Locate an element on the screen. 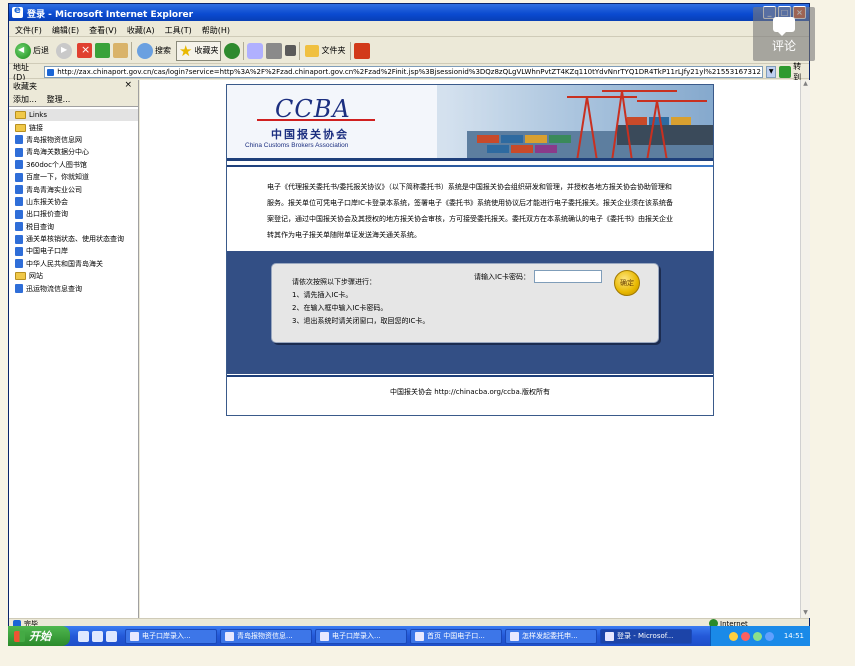 The image size is (855, 666). header-divider is located at coordinates (470, 167).